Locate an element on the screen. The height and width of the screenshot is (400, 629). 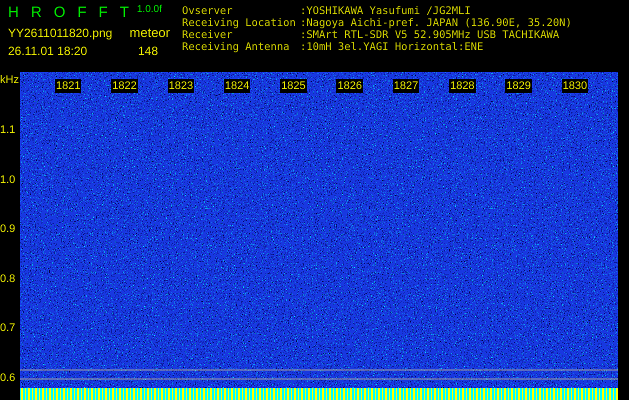
info-value: :YOSHIKAWA Yasufumi /JG2MLI is located at coordinates (385, 11).